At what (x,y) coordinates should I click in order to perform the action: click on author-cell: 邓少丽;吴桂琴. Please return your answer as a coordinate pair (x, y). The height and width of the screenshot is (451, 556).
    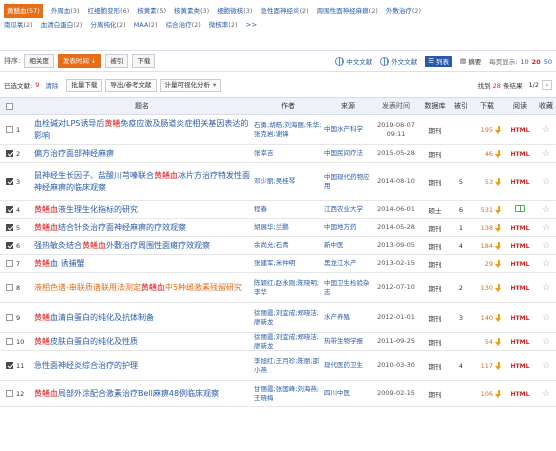
    Looking at the image, I should click on (288, 181).